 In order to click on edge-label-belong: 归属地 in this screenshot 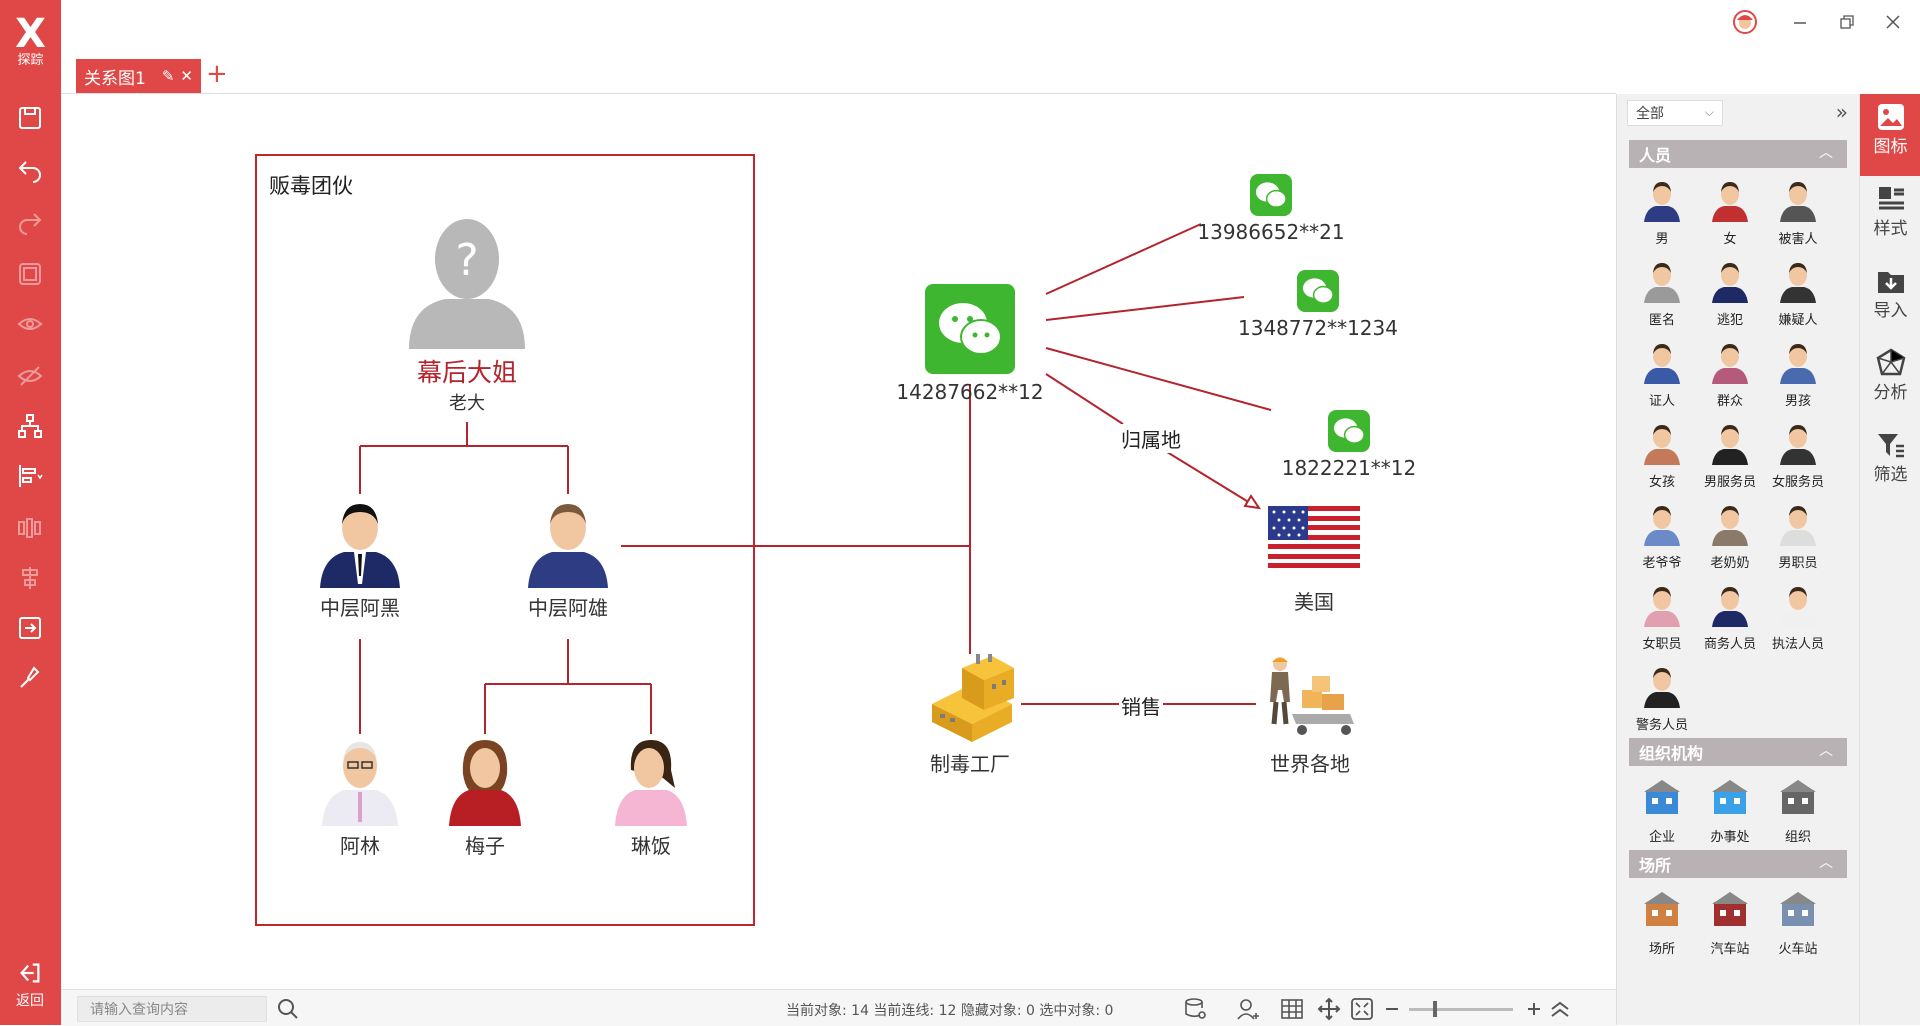, I will do `click(1151, 438)`.